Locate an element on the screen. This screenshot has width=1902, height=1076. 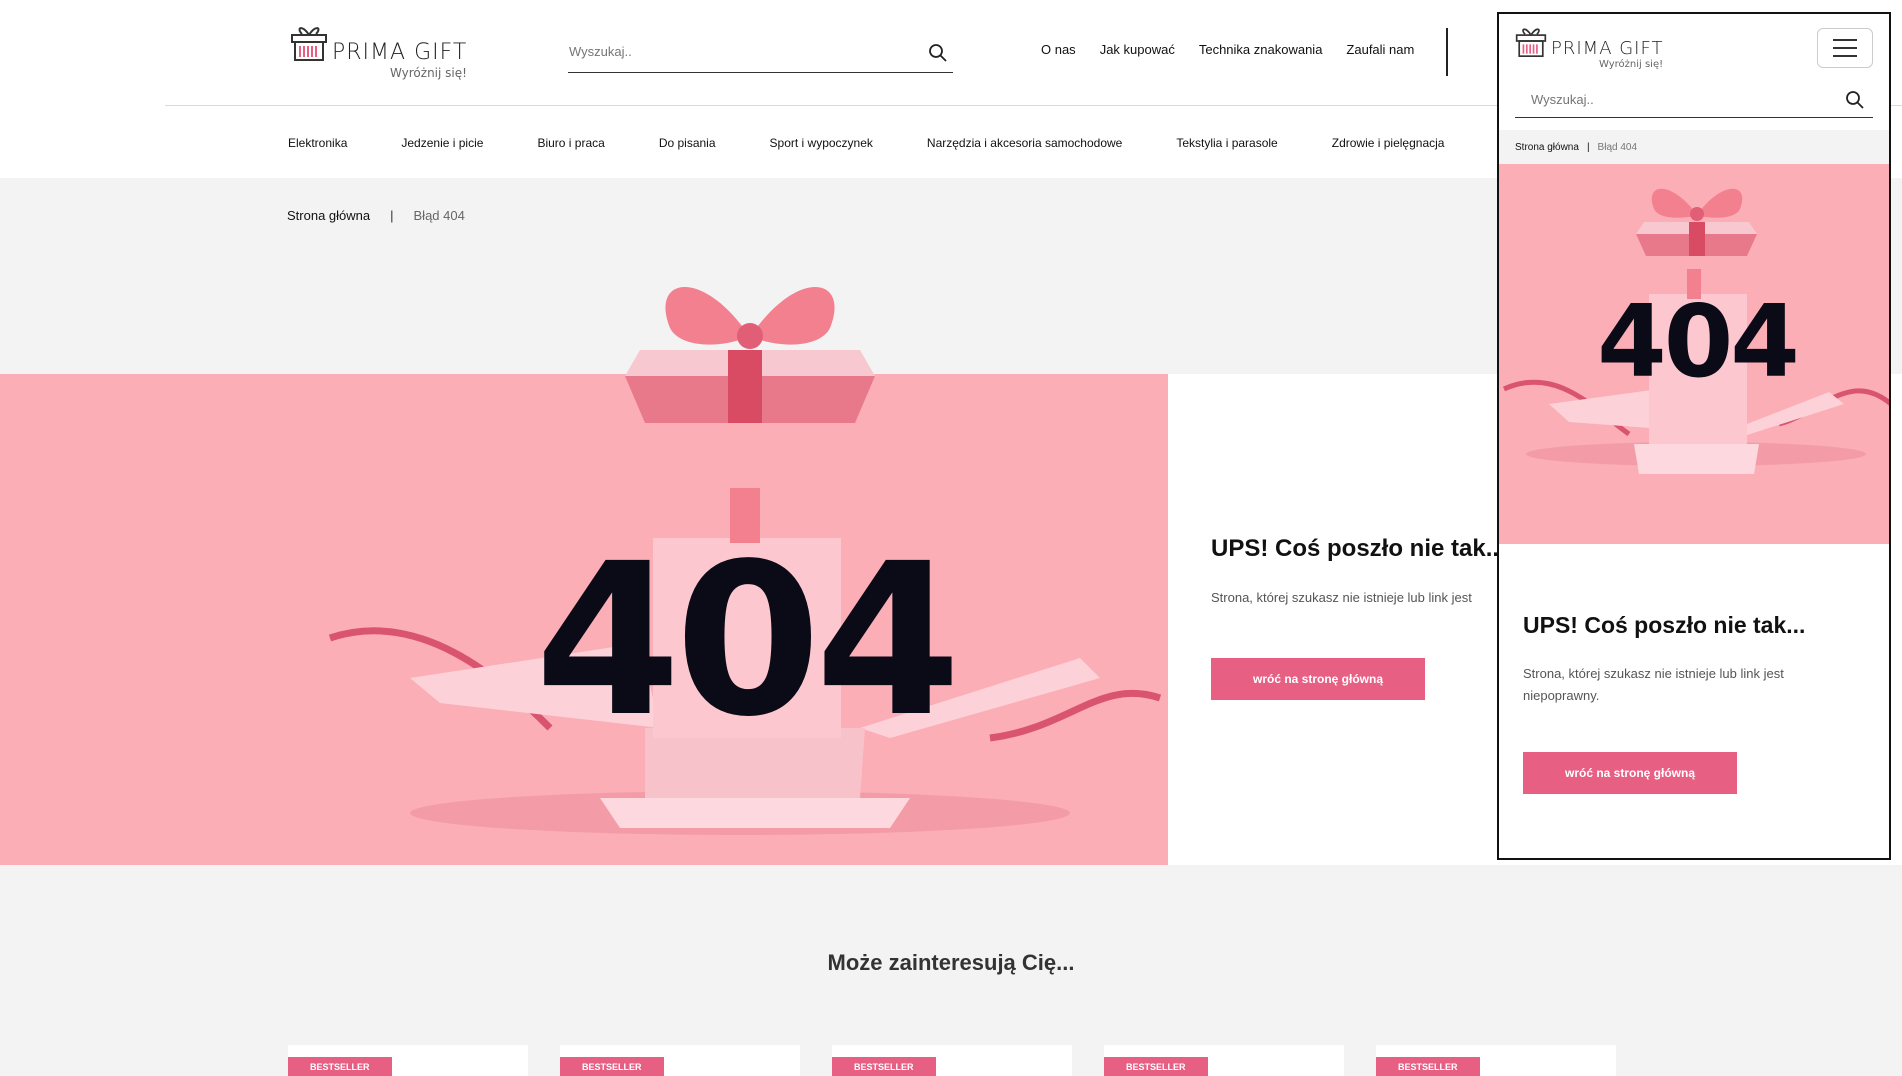
search-bar is located at coordinates (760, 54).